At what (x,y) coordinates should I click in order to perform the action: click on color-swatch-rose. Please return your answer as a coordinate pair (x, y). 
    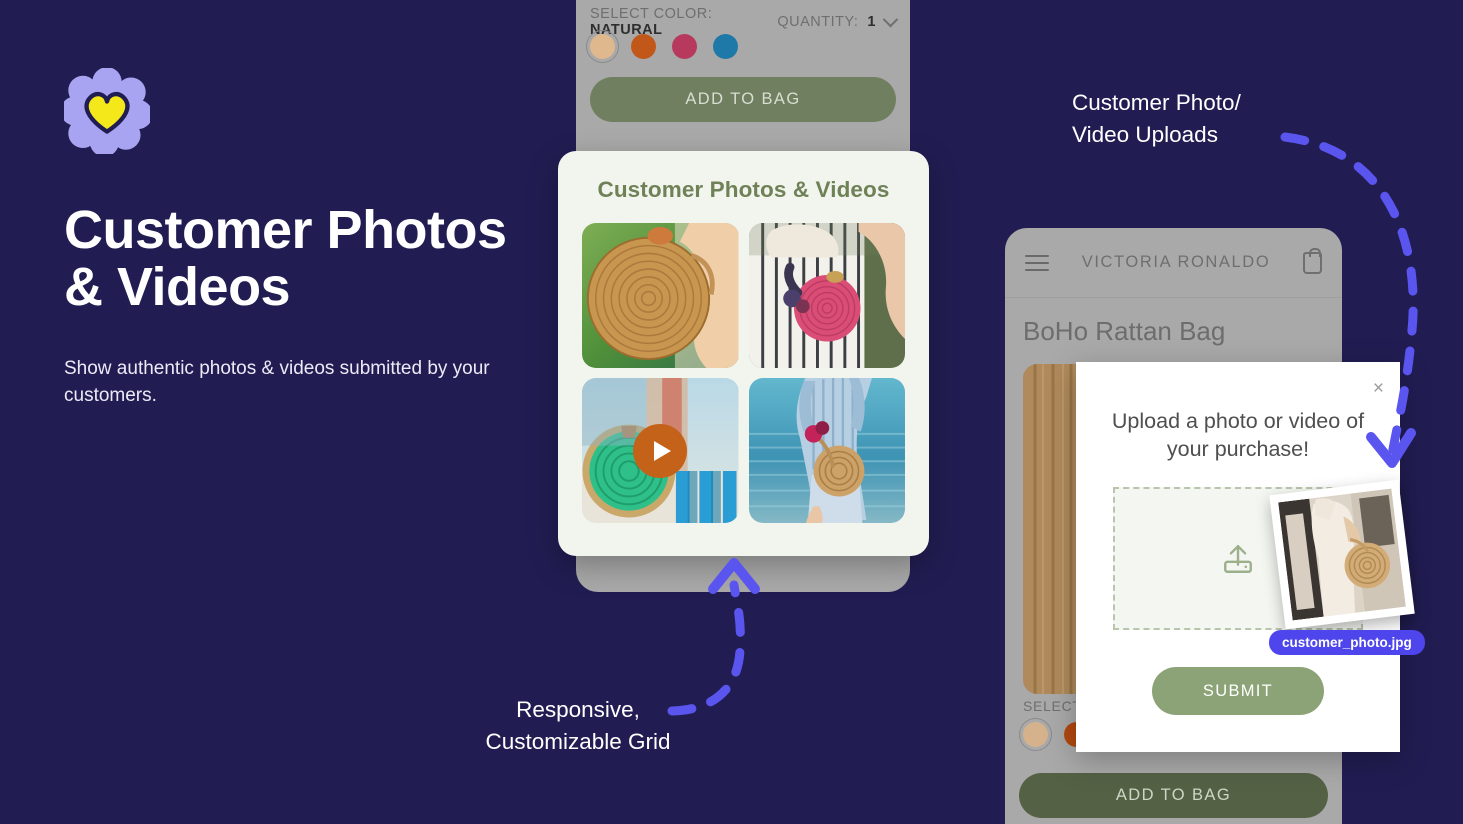
    Looking at the image, I should click on (684, 46).